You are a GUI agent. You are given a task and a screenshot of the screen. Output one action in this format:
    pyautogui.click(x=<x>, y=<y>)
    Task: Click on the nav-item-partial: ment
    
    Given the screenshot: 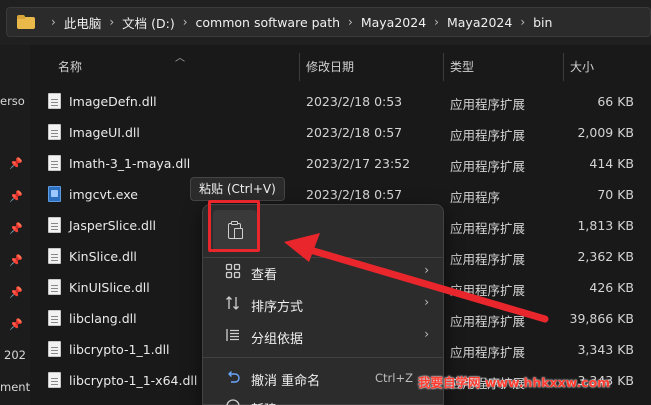 What is the action you would take?
    pyautogui.click(x=15, y=387)
    